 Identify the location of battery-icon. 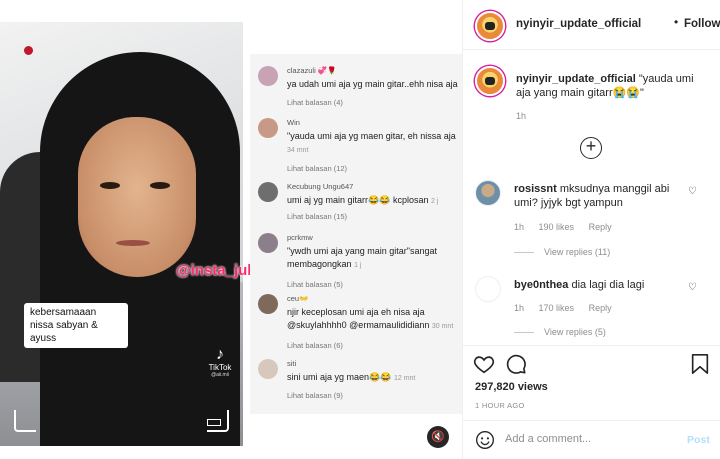
(214, 422).